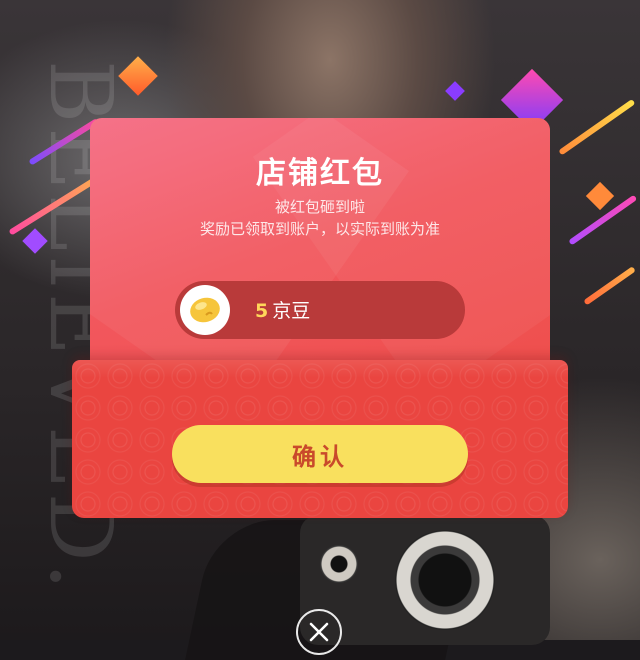 This screenshot has height=660, width=640. I want to click on close-icon, so click(319, 632).